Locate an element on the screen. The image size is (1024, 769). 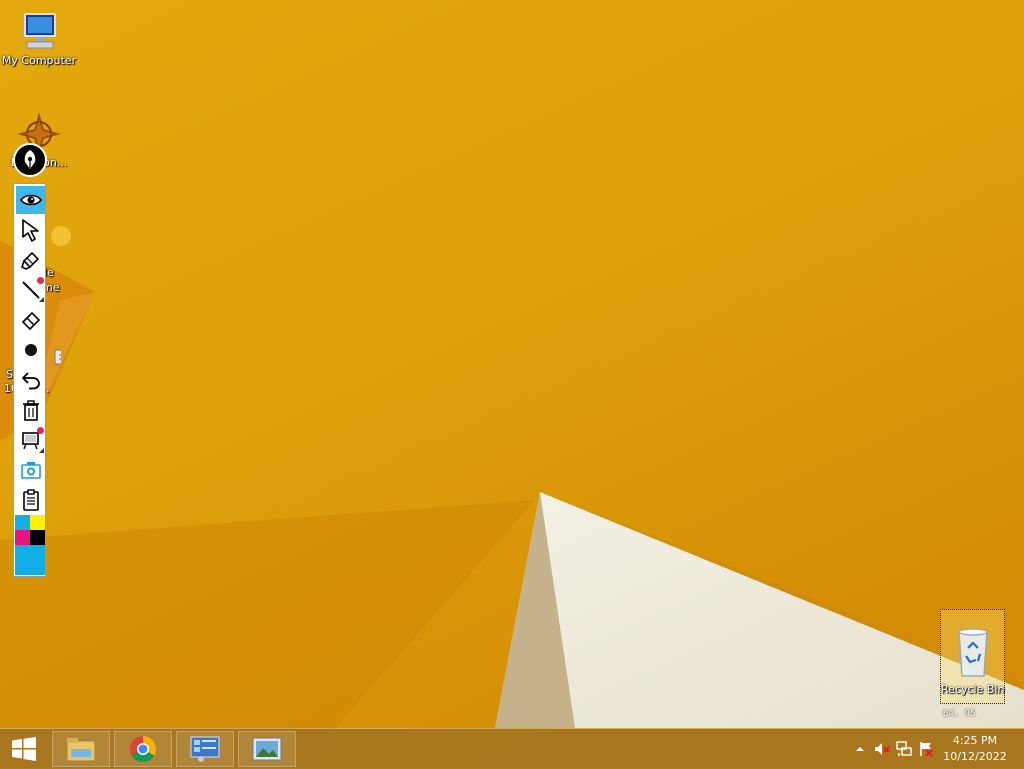
arrow-cursor-icon is located at coordinates (30, 230).